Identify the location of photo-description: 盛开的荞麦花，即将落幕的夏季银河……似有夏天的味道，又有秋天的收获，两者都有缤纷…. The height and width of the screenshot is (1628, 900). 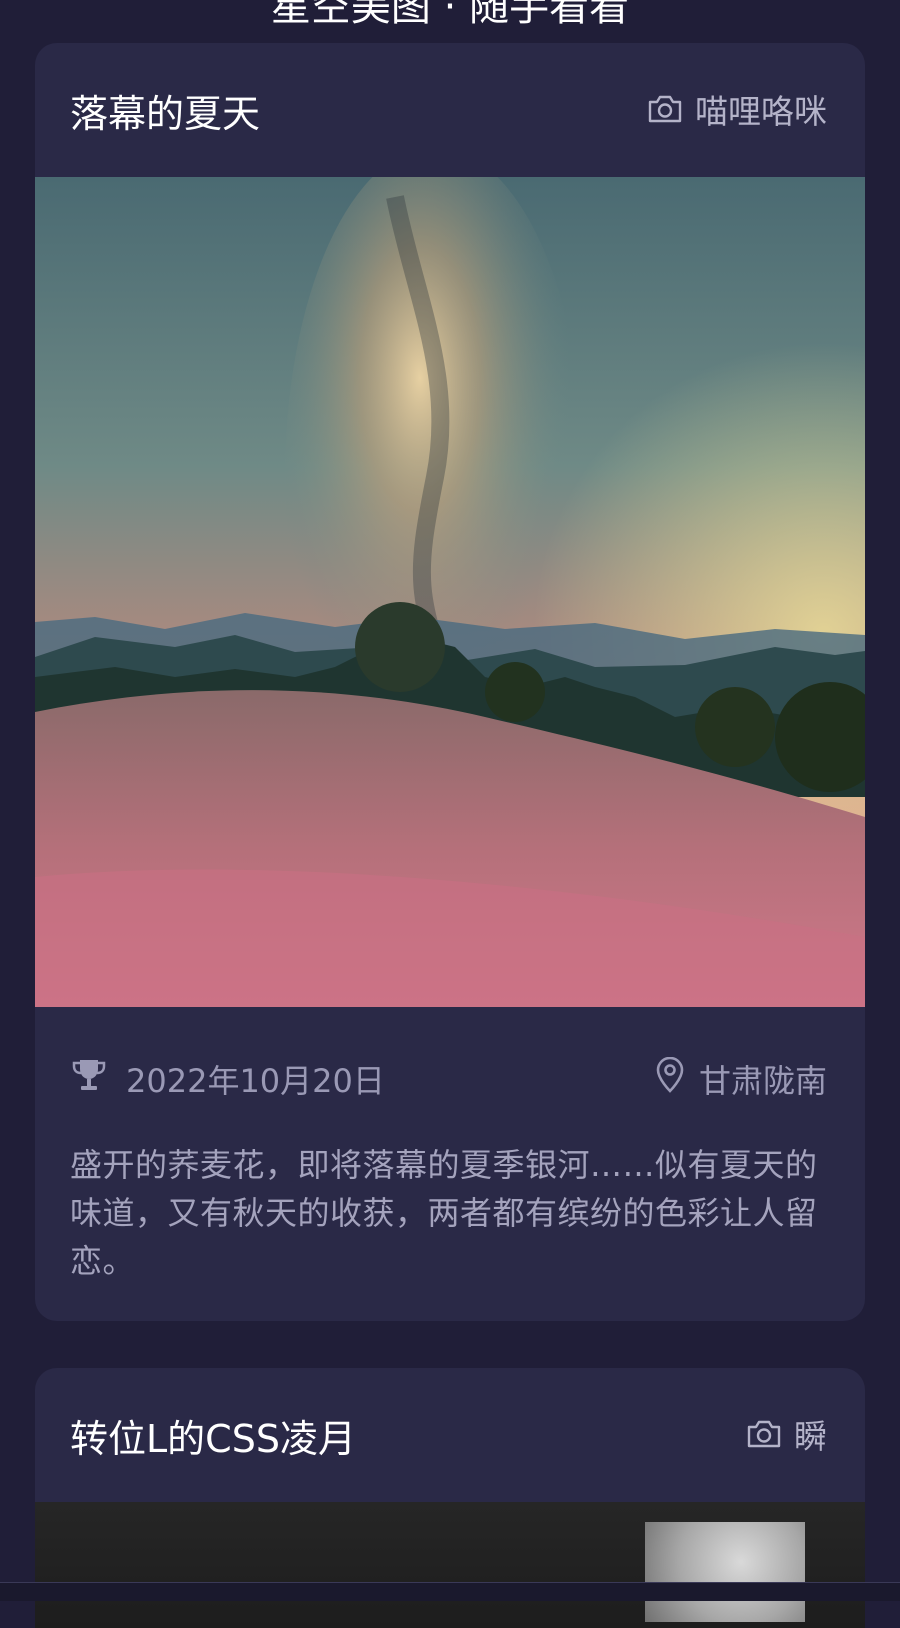
(444, 1213).